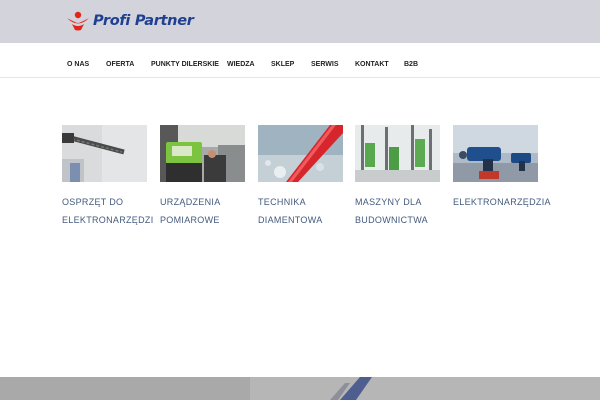  What do you see at coordinates (78, 21) in the screenshot?
I see `logo-figure-icon` at bounding box center [78, 21].